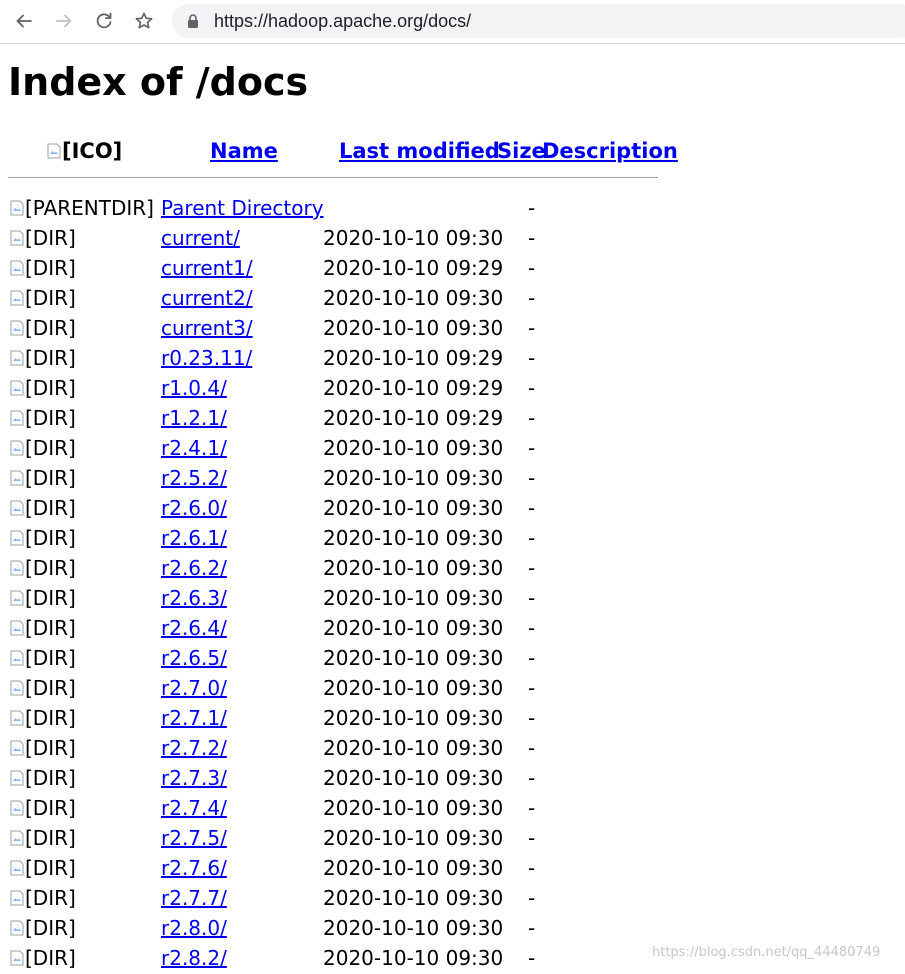 The height and width of the screenshot is (974, 905). What do you see at coordinates (452, 568) in the screenshot?
I see `table-row: [DIR] r2.6.2/2020-10-10 09:30-` at bounding box center [452, 568].